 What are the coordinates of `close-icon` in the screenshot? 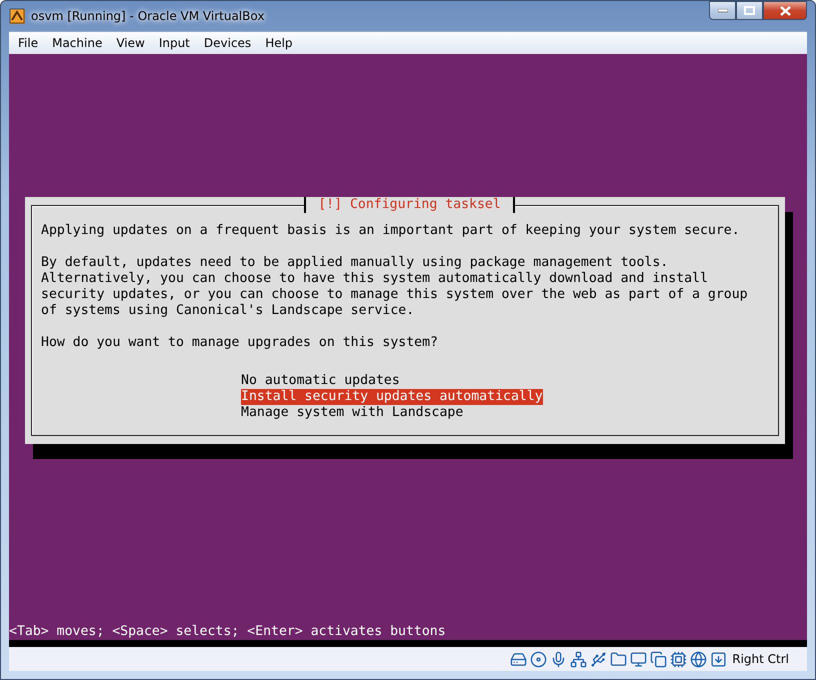 It's located at (785, 11).